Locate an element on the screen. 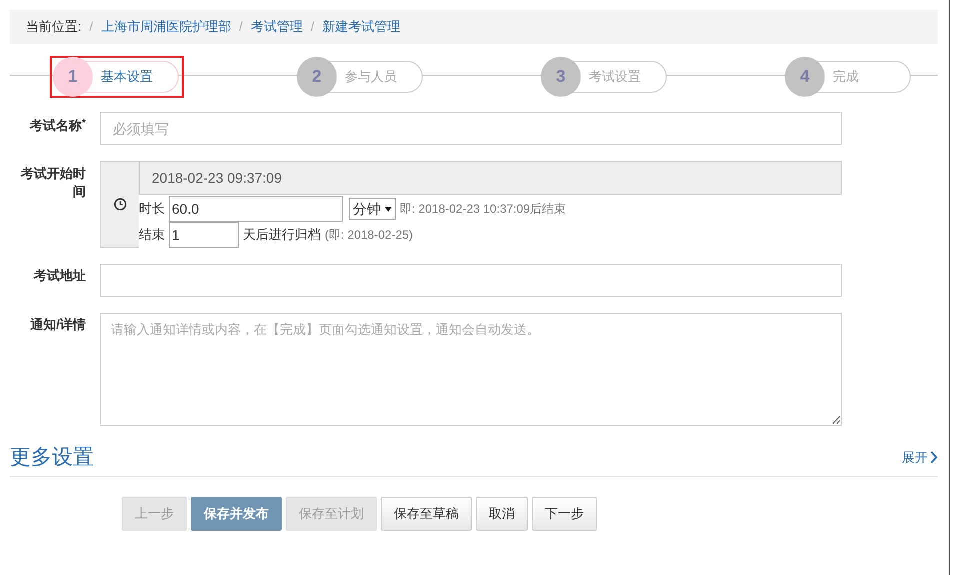 Image resolution: width=956 pixels, height=575 pixels. breadcrumb-link: 考试管理 is located at coordinates (276, 27).